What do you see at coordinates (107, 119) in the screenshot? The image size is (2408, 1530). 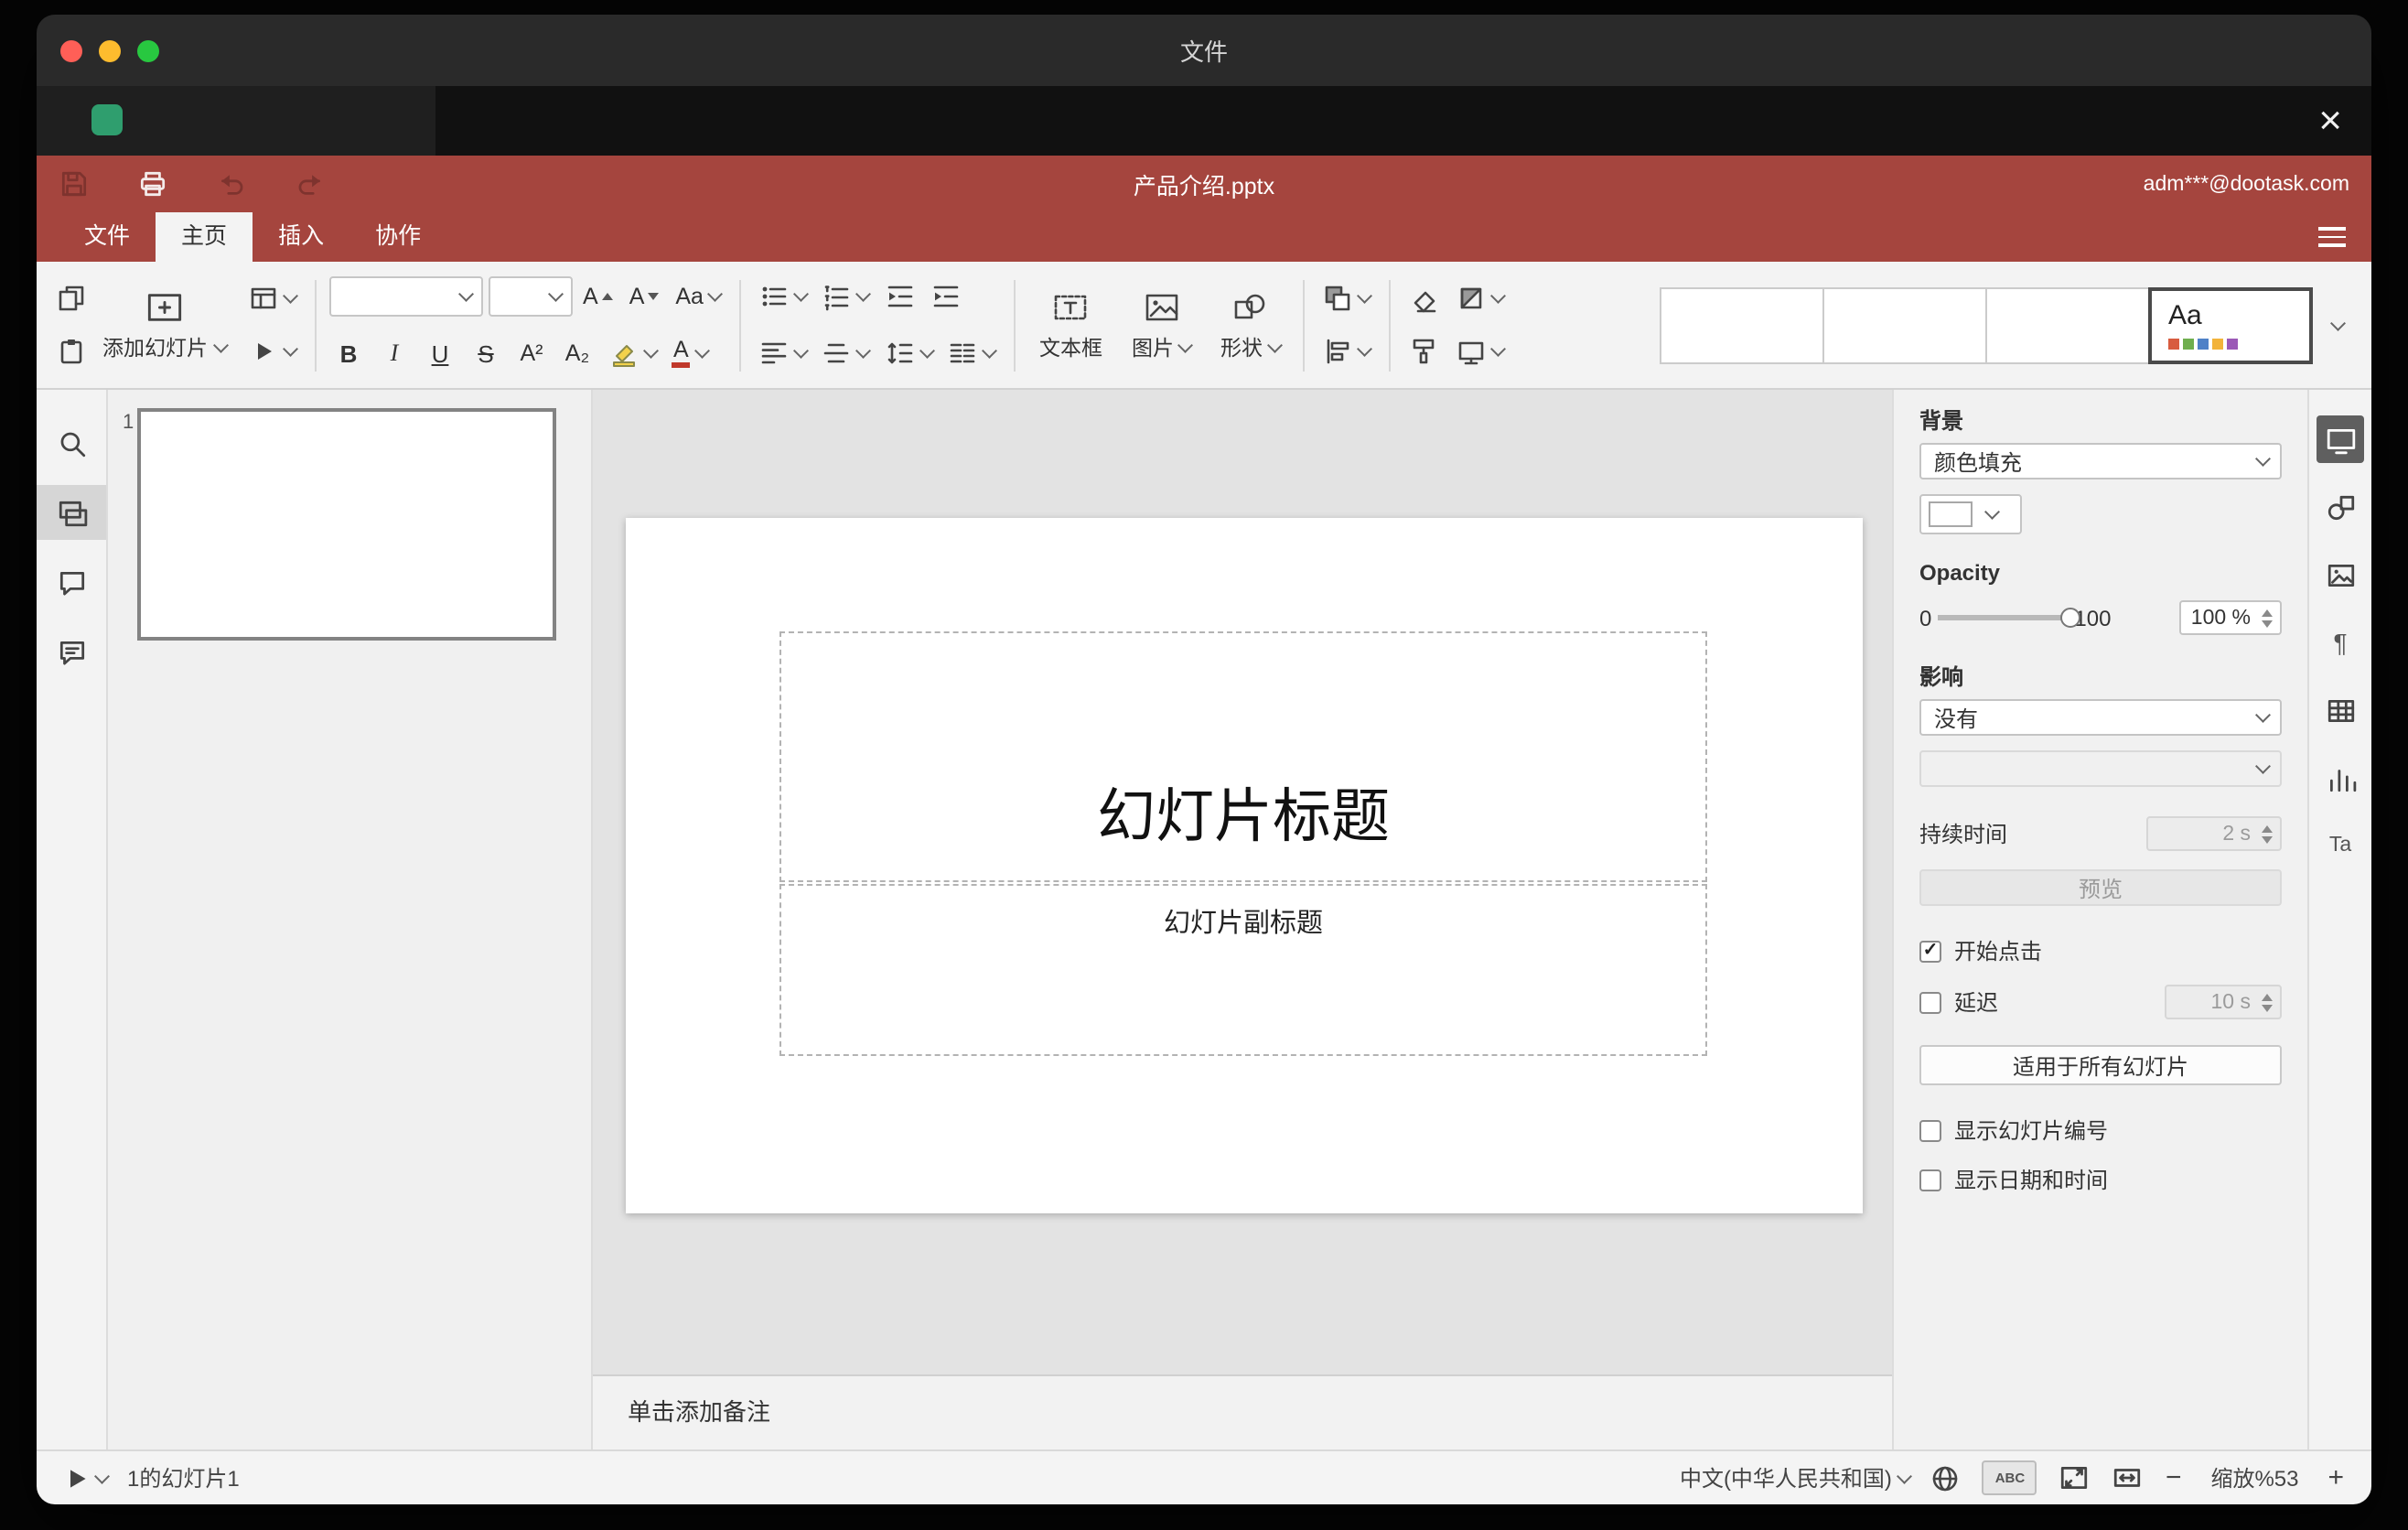 I see `avatar` at bounding box center [107, 119].